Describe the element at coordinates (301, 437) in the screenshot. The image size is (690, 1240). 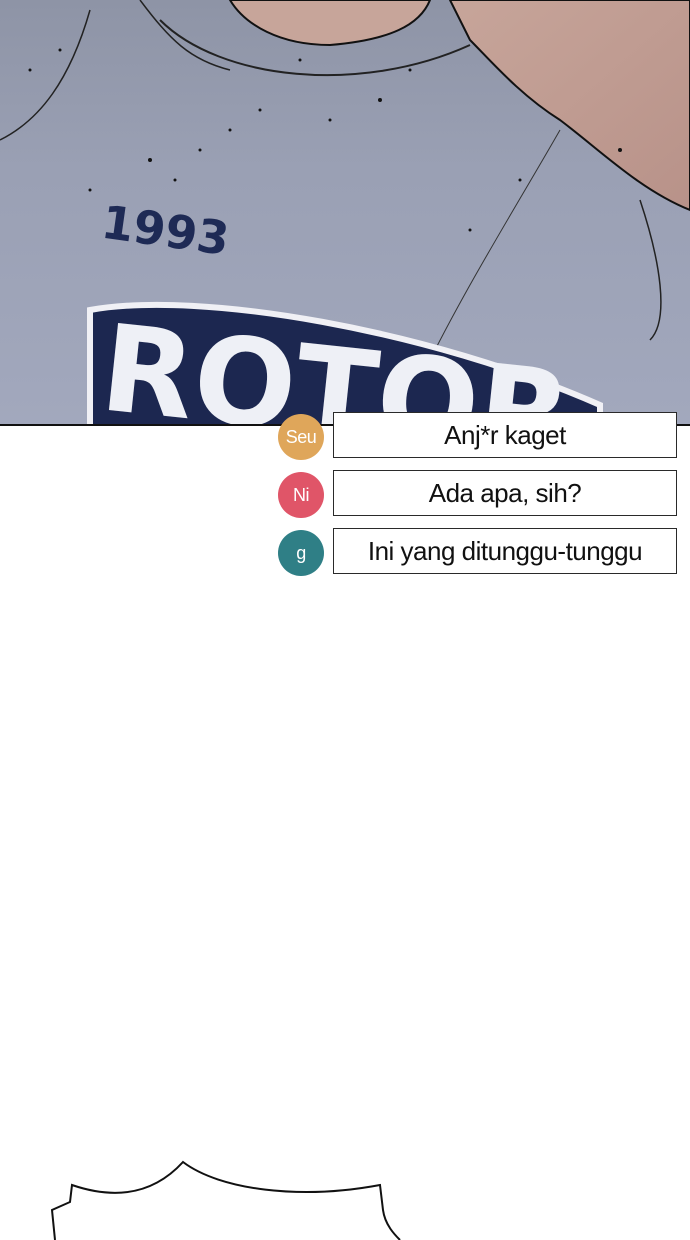
I see `avatar: Seu` at that location.